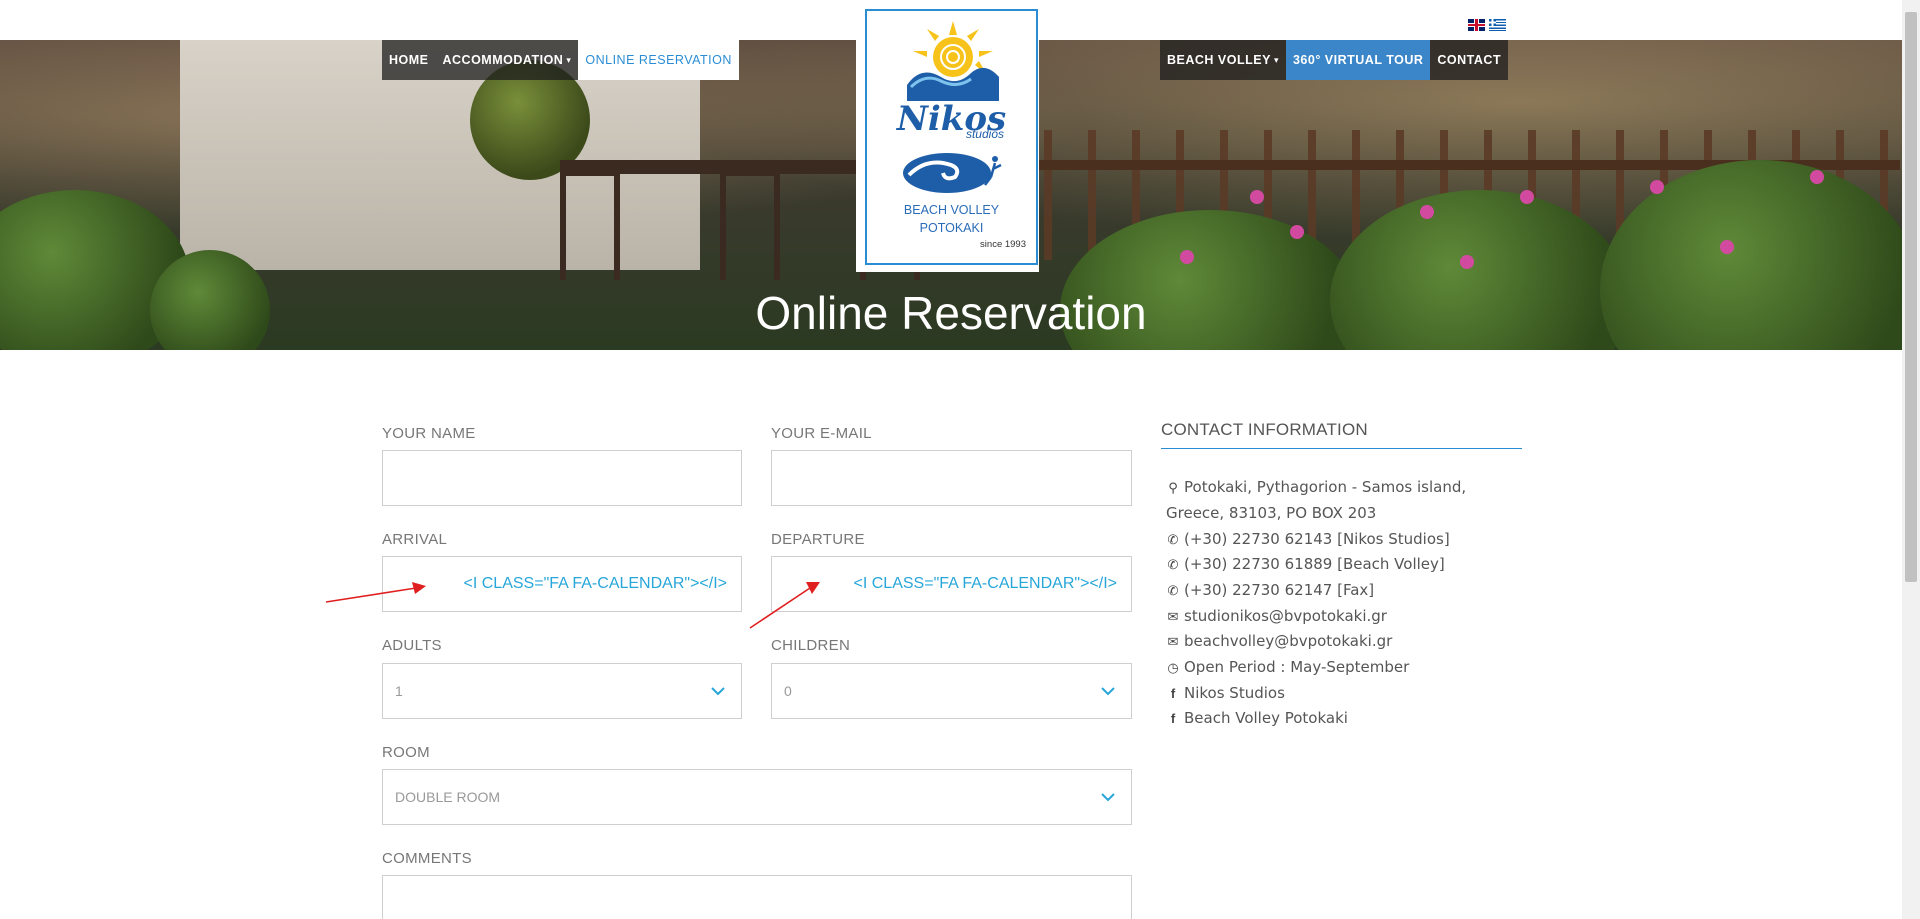 Image resolution: width=1920 pixels, height=919 pixels. What do you see at coordinates (1911, 297) in the screenshot?
I see `scrollbar-thumb` at bounding box center [1911, 297].